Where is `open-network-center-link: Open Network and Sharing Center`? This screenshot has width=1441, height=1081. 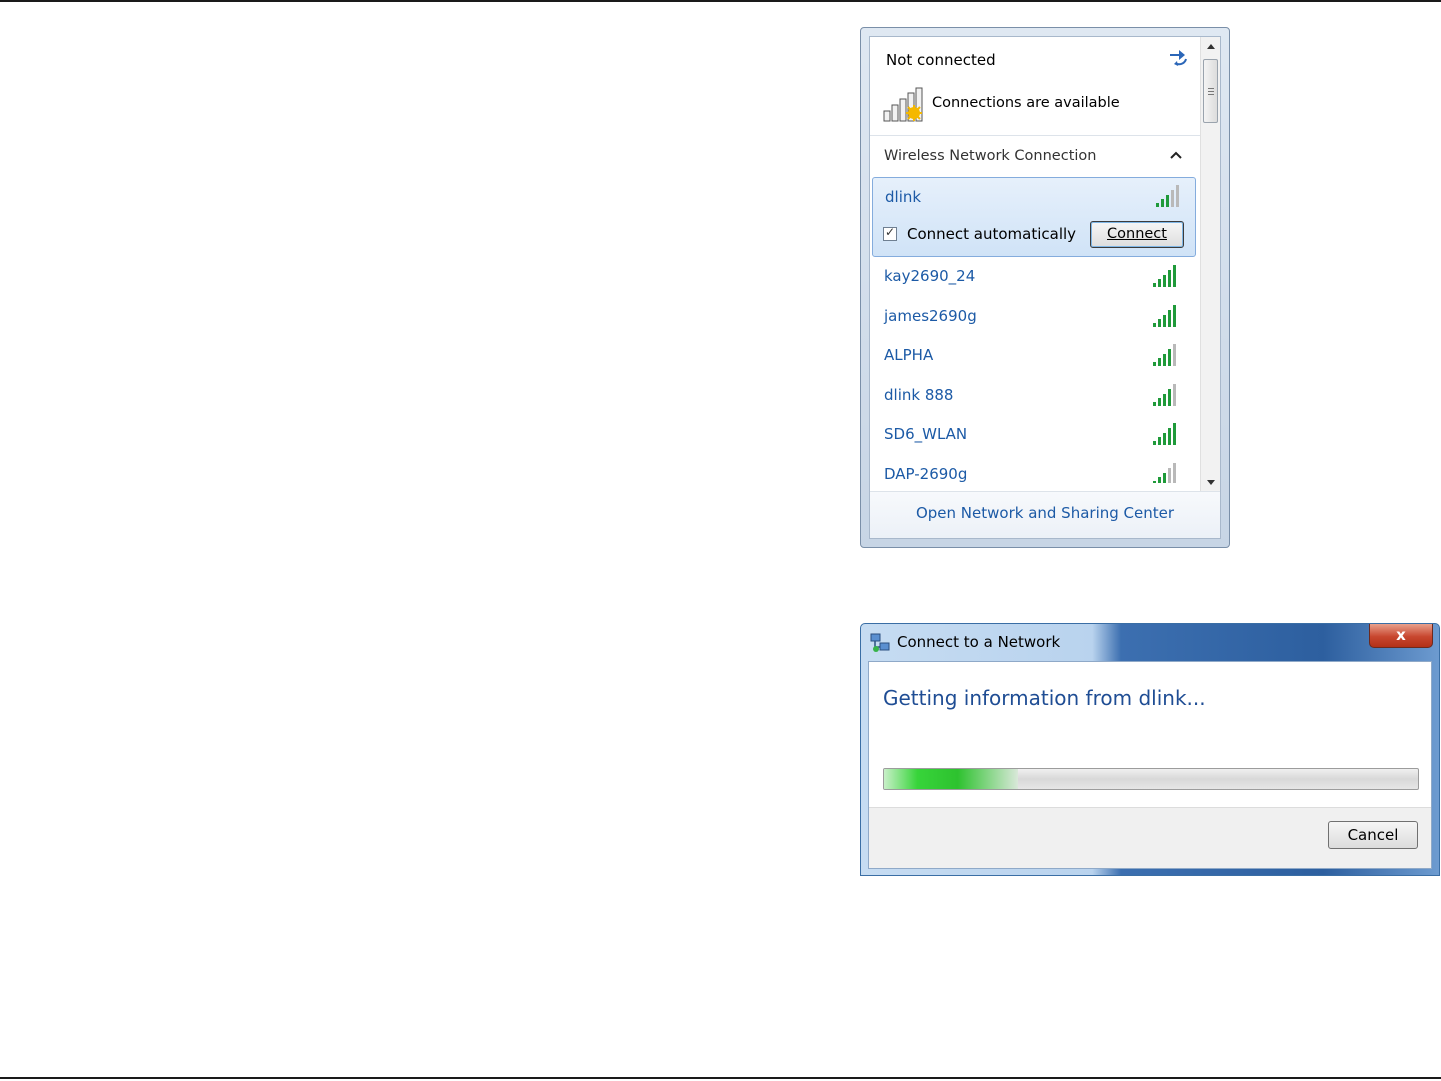 open-network-center-link: Open Network and Sharing Center is located at coordinates (1045, 513).